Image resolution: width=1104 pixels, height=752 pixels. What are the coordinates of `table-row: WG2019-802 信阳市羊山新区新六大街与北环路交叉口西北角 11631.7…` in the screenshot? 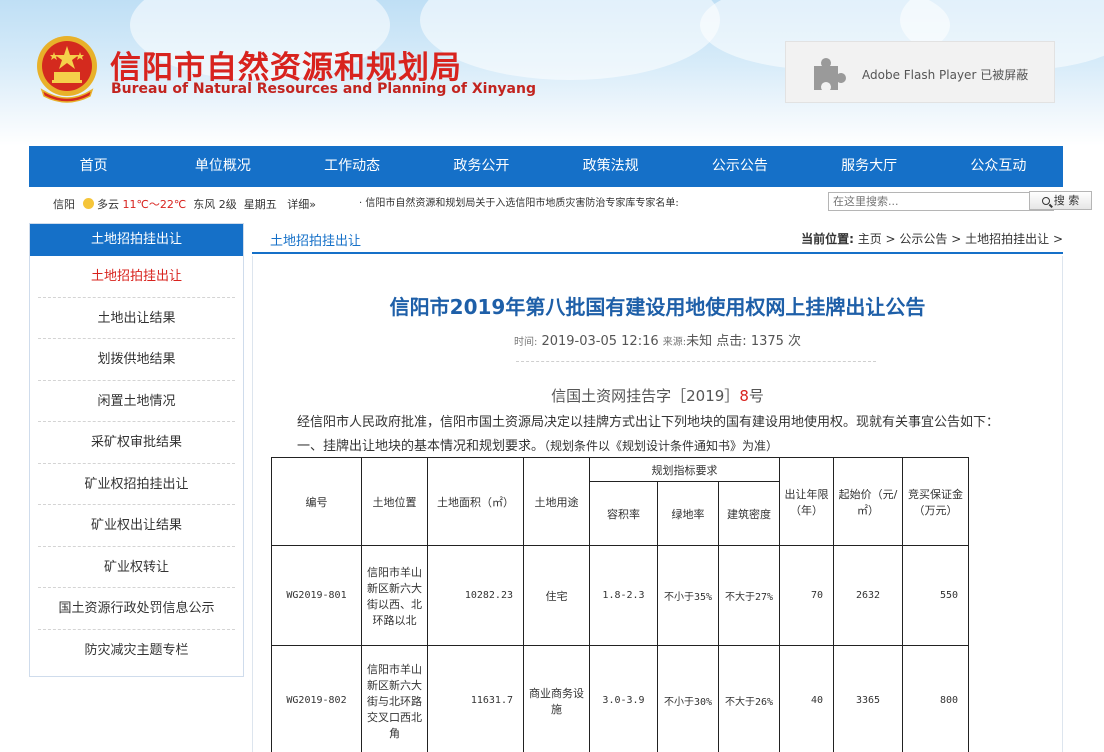 It's located at (620, 698).